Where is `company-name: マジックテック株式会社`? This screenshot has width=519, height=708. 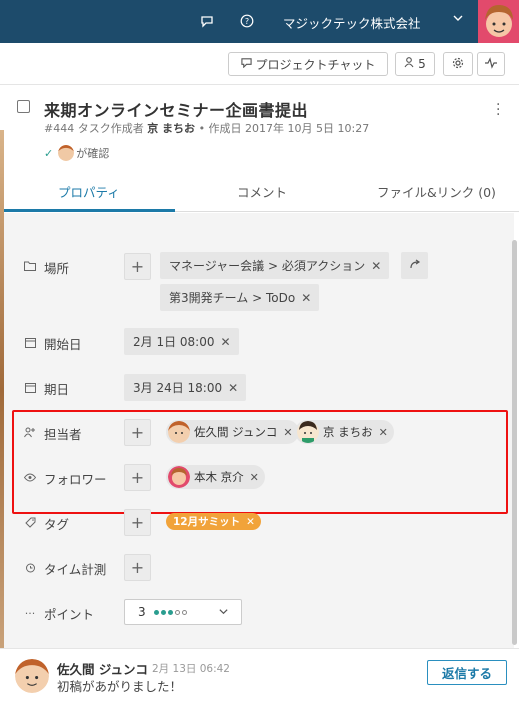
company-name: マジックテック株式会社 is located at coordinates (352, 22).